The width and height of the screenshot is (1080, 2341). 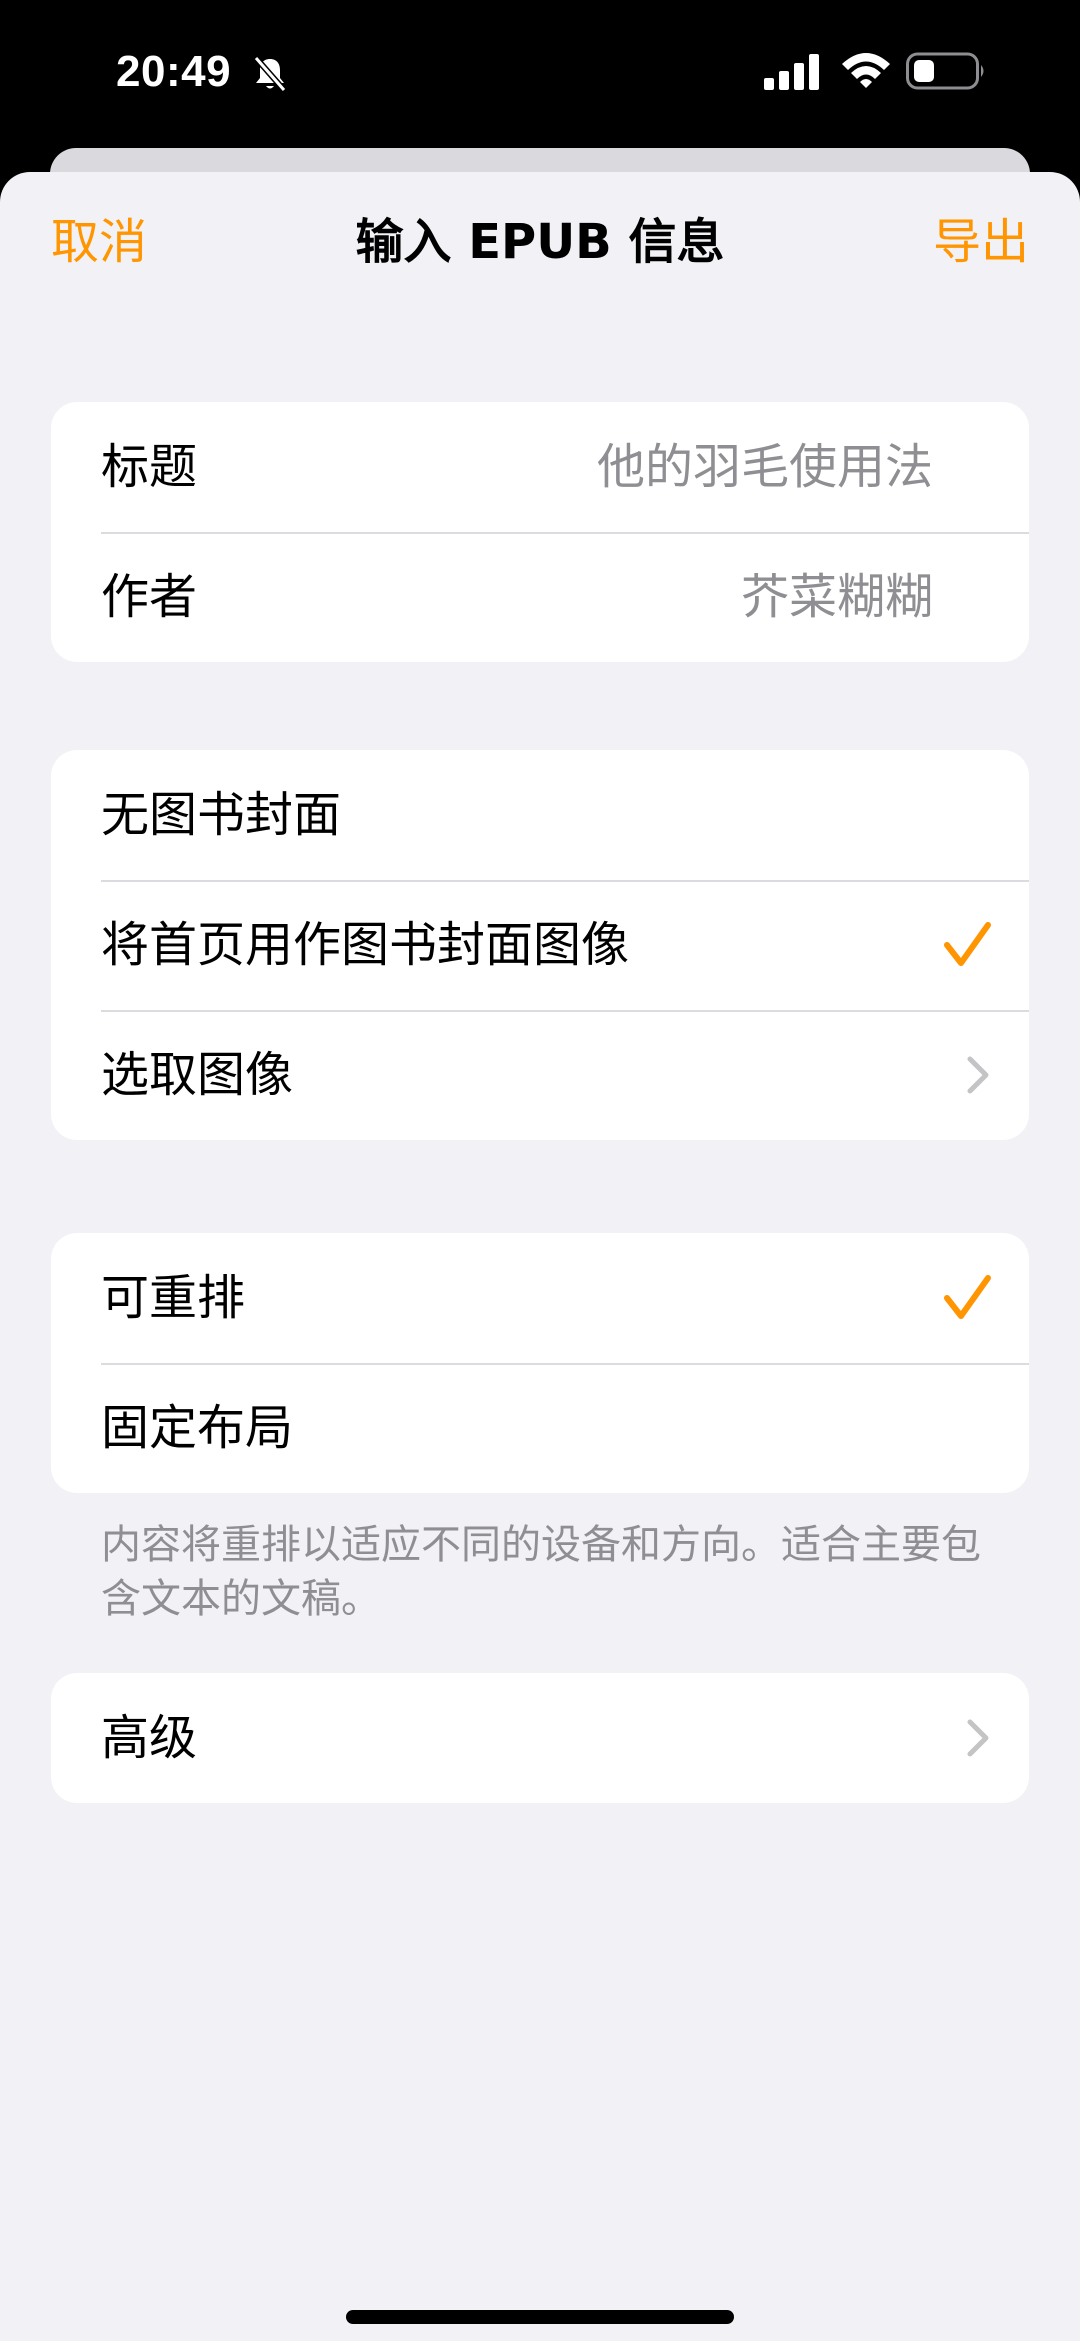 I want to click on fixed-layout-label: 固定布局, so click(x=197, y=1428).